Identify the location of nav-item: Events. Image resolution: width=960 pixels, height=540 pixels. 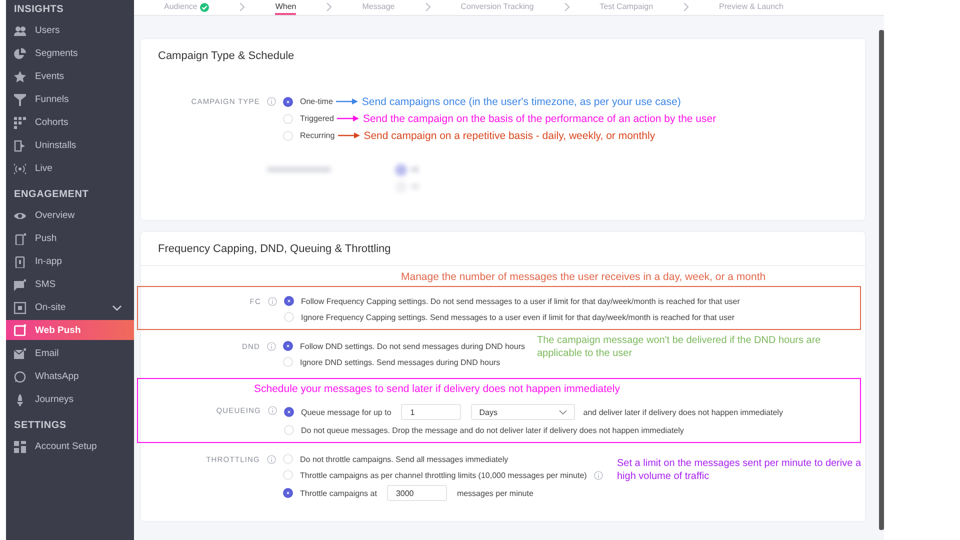
(70, 76).